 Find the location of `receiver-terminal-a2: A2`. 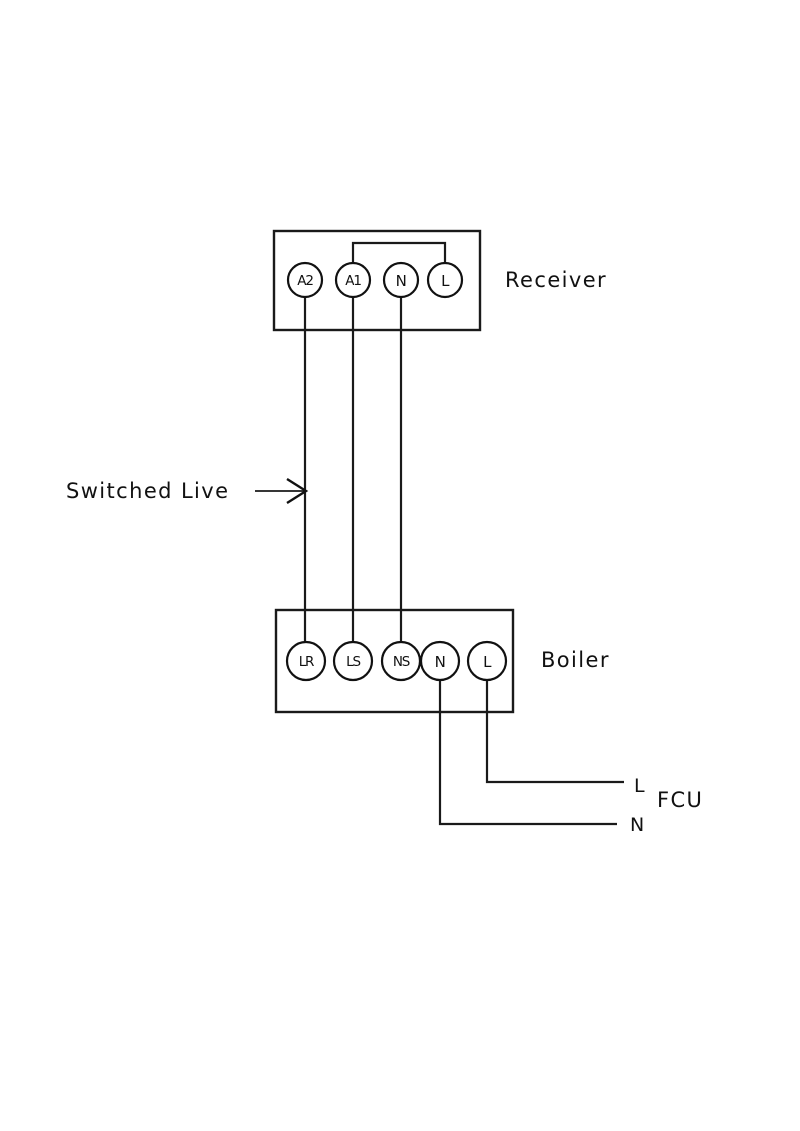

receiver-terminal-a2: A2 is located at coordinates (305, 280).